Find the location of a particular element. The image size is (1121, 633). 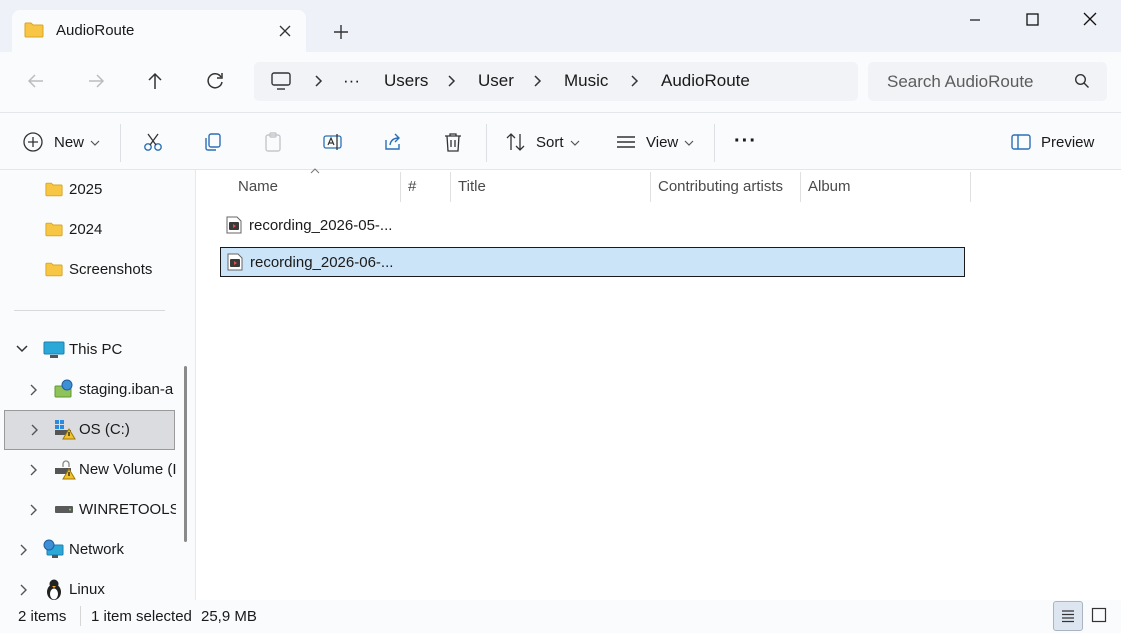

network-icon is located at coordinates (54, 549).